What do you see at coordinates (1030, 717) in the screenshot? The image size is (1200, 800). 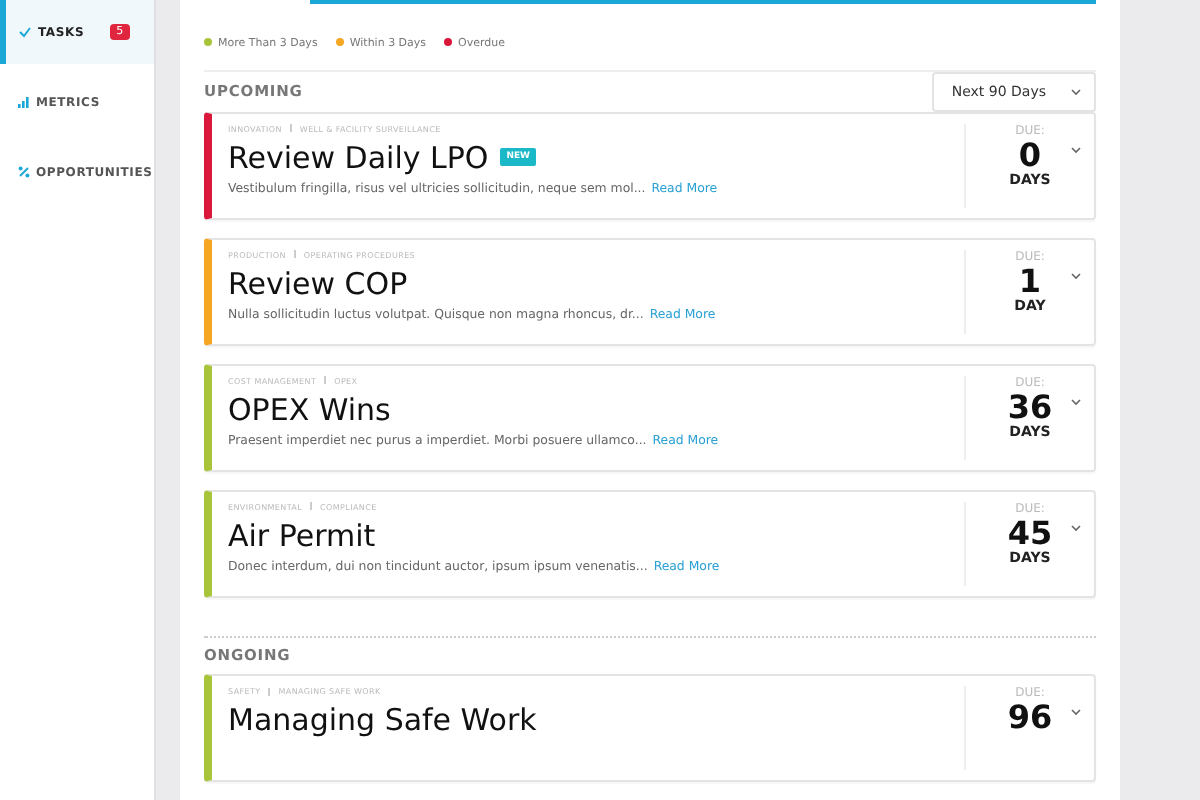 I see `due-value: 96` at bounding box center [1030, 717].